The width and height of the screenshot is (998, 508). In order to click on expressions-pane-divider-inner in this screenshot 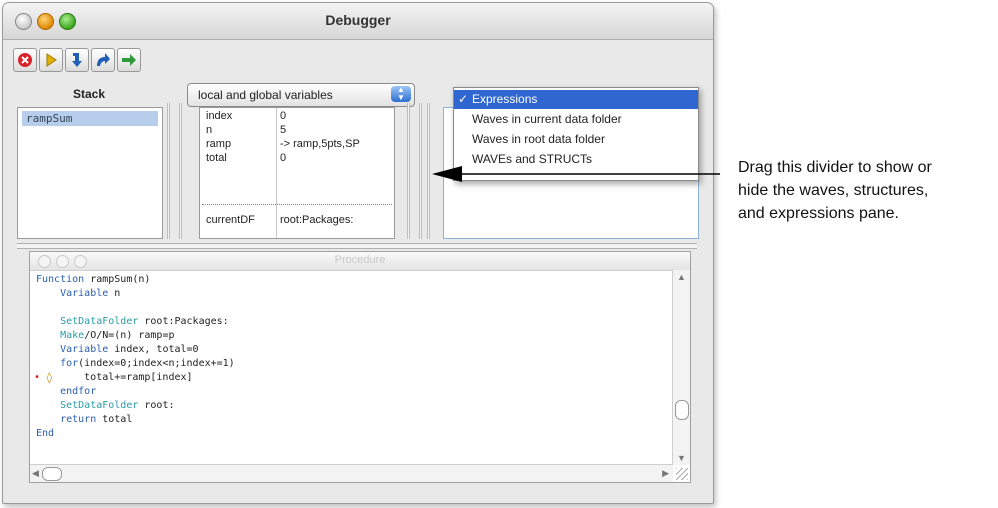, I will do `click(428, 171)`.